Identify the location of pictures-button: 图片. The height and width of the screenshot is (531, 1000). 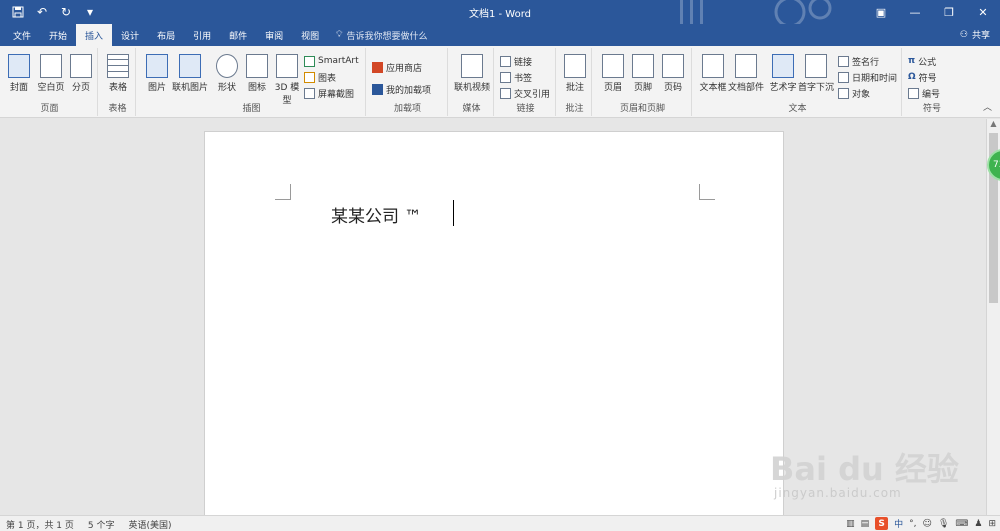
(157, 71).